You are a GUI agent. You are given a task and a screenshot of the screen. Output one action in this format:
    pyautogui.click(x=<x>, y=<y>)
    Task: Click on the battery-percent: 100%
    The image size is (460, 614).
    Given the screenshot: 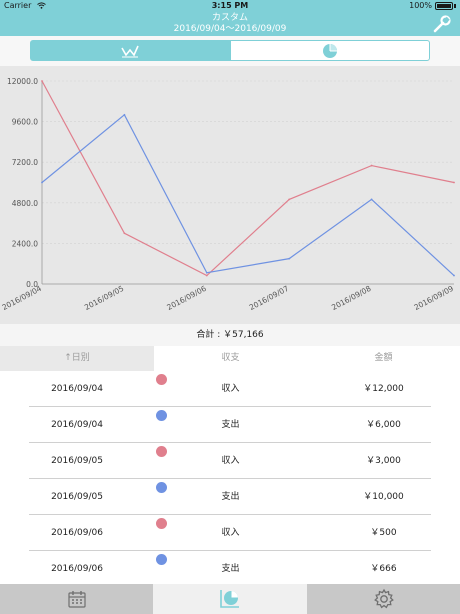 What is the action you would take?
    pyautogui.click(x=420, y=5)
    